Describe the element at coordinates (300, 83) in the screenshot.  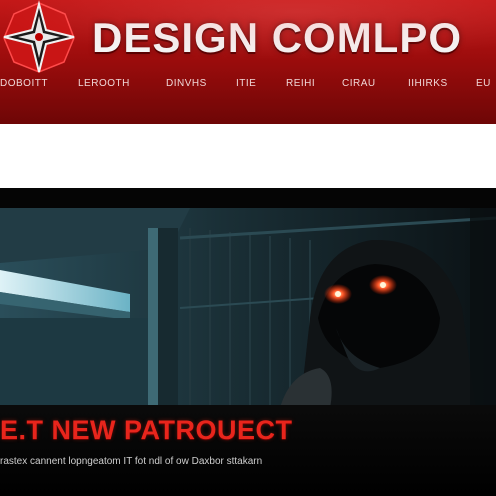
I see `nav-item-5: REIHI` at that location.